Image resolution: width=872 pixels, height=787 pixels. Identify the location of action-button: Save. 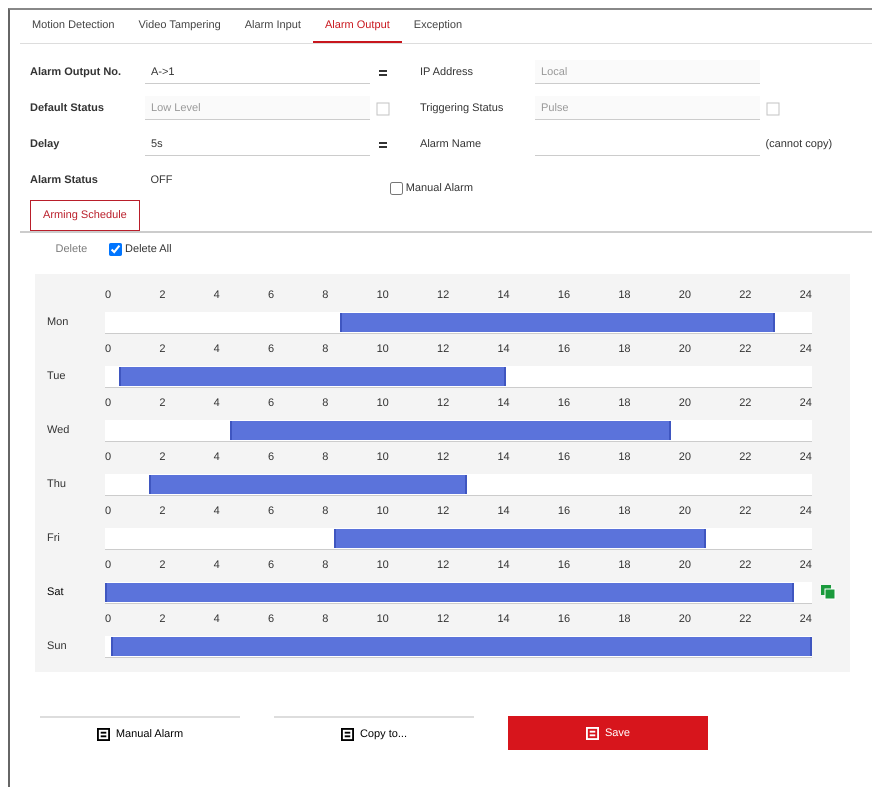
(608, 733).